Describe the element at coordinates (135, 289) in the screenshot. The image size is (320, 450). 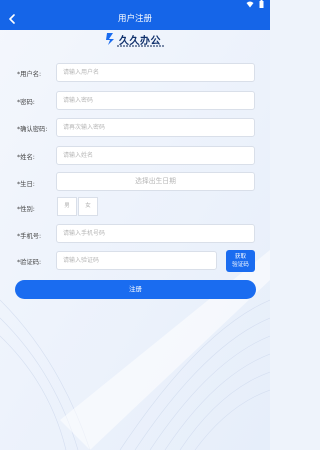
I see `register-button: 注册` at that location.